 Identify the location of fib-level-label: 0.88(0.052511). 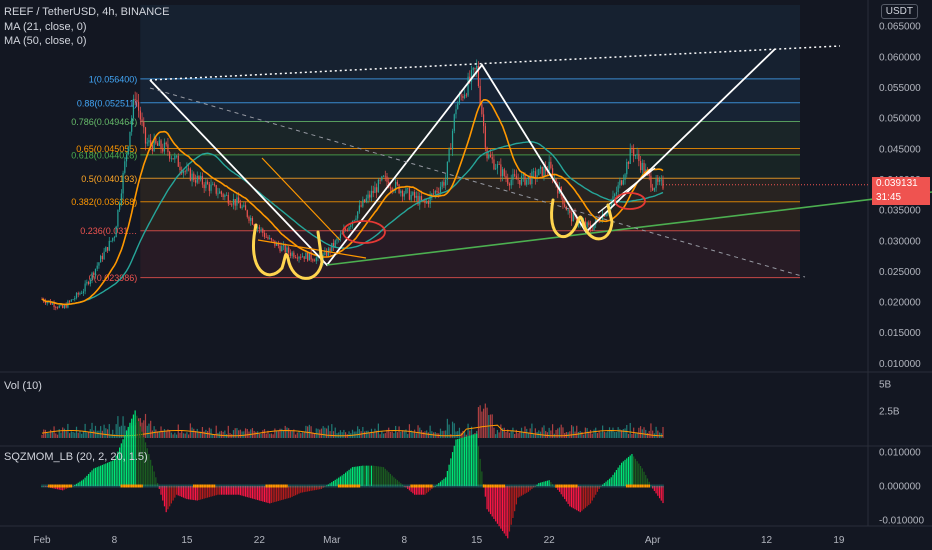
(107, 103).